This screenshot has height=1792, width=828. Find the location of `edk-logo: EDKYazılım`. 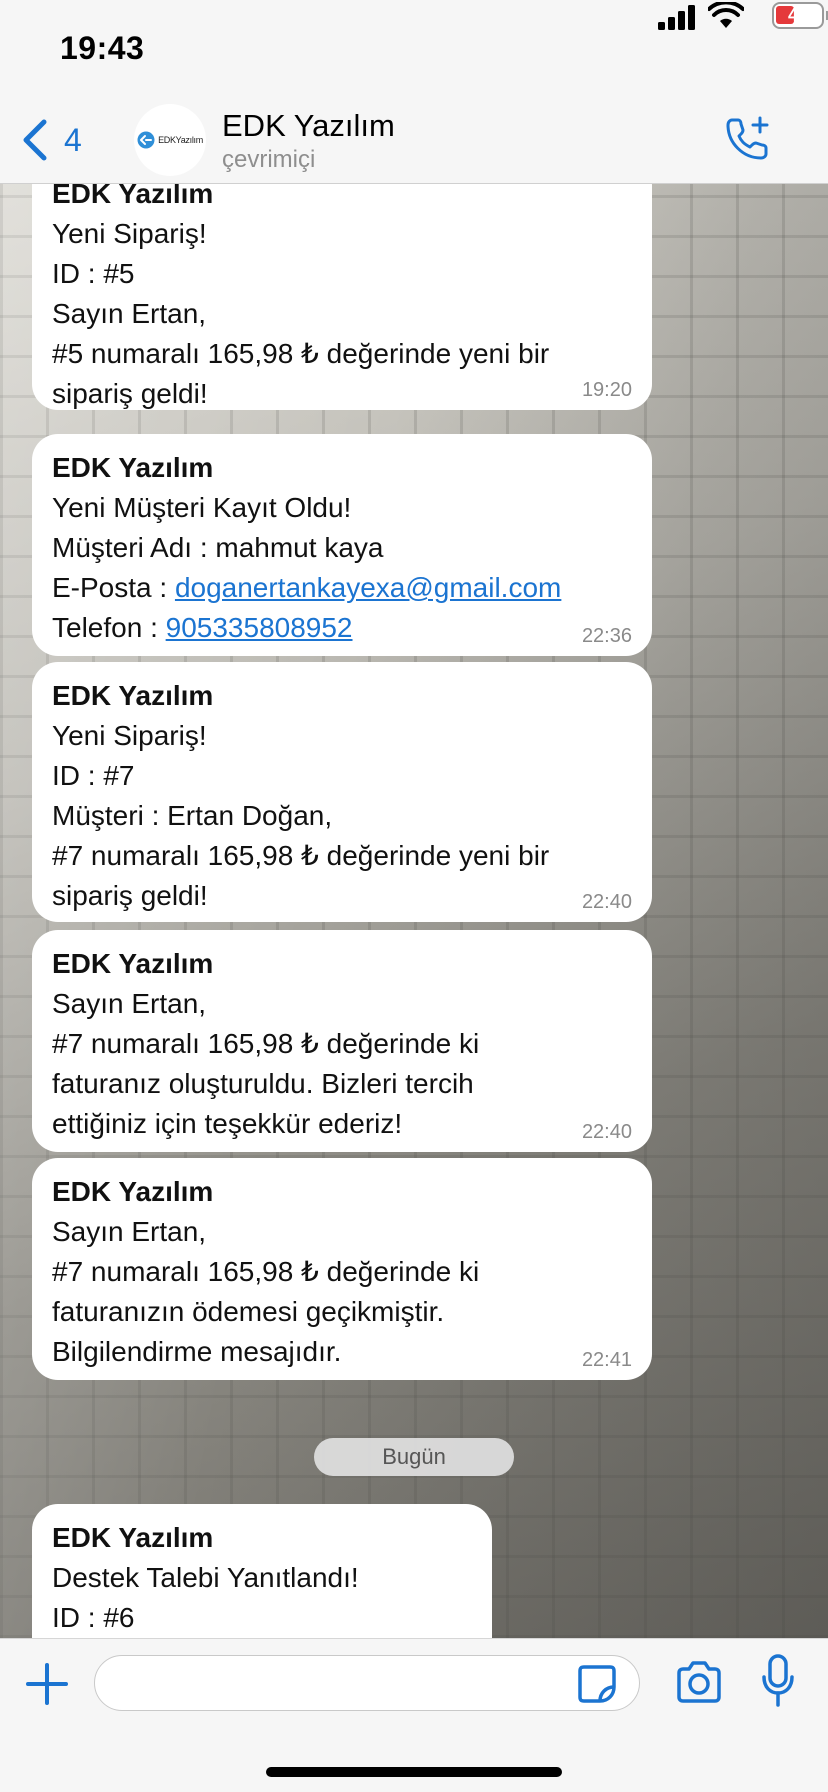

edk-logo: EDKYazılım is located at coordinates (170, 140).